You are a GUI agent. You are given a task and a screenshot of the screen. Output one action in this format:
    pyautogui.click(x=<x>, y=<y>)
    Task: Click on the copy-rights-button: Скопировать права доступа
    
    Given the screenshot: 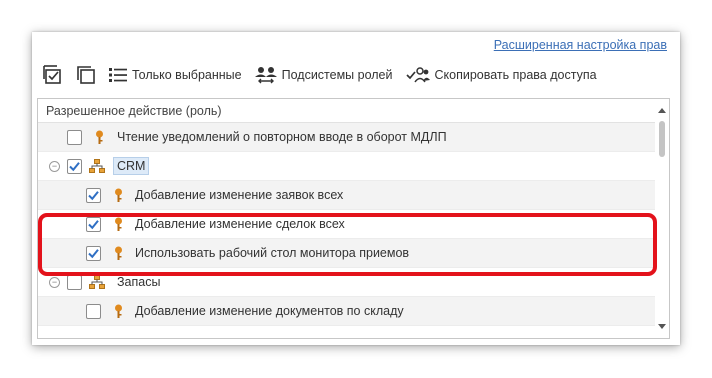 What is the action you would take?
    pyautogui.click(x=501, y=75)
    